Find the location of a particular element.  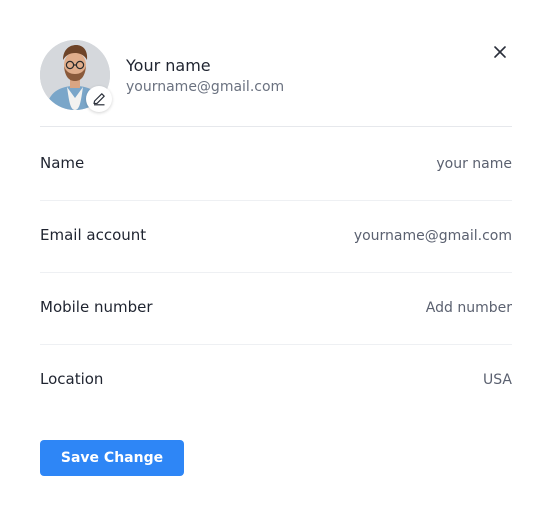

close-button is located at coordinates (500, 52).